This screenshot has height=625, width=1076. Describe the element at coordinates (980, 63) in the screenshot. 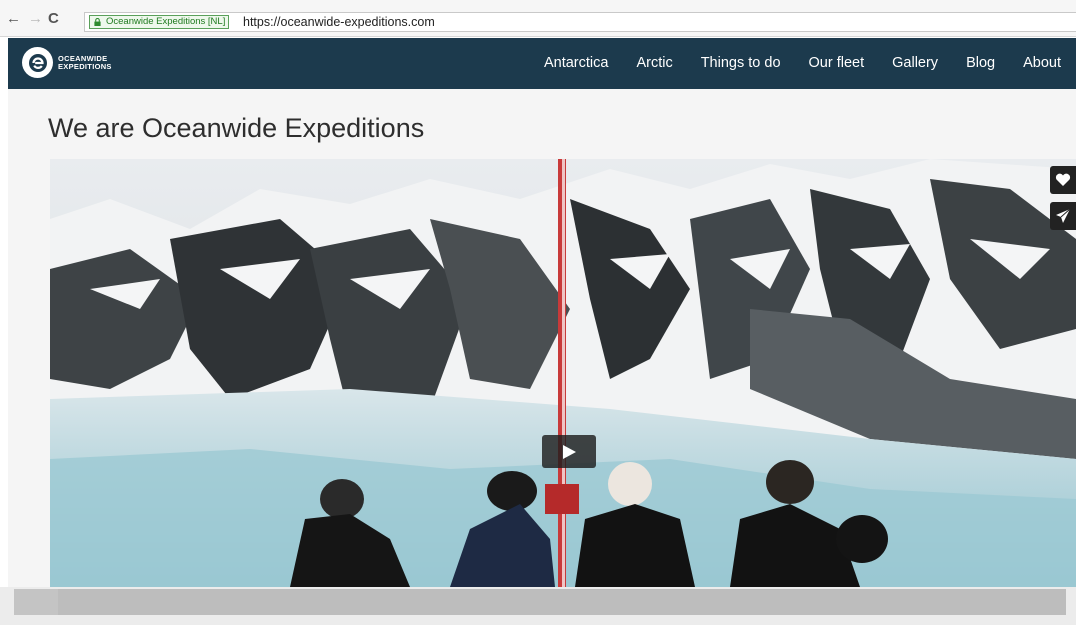

I see `menu-item-blog: Blog` at that location.